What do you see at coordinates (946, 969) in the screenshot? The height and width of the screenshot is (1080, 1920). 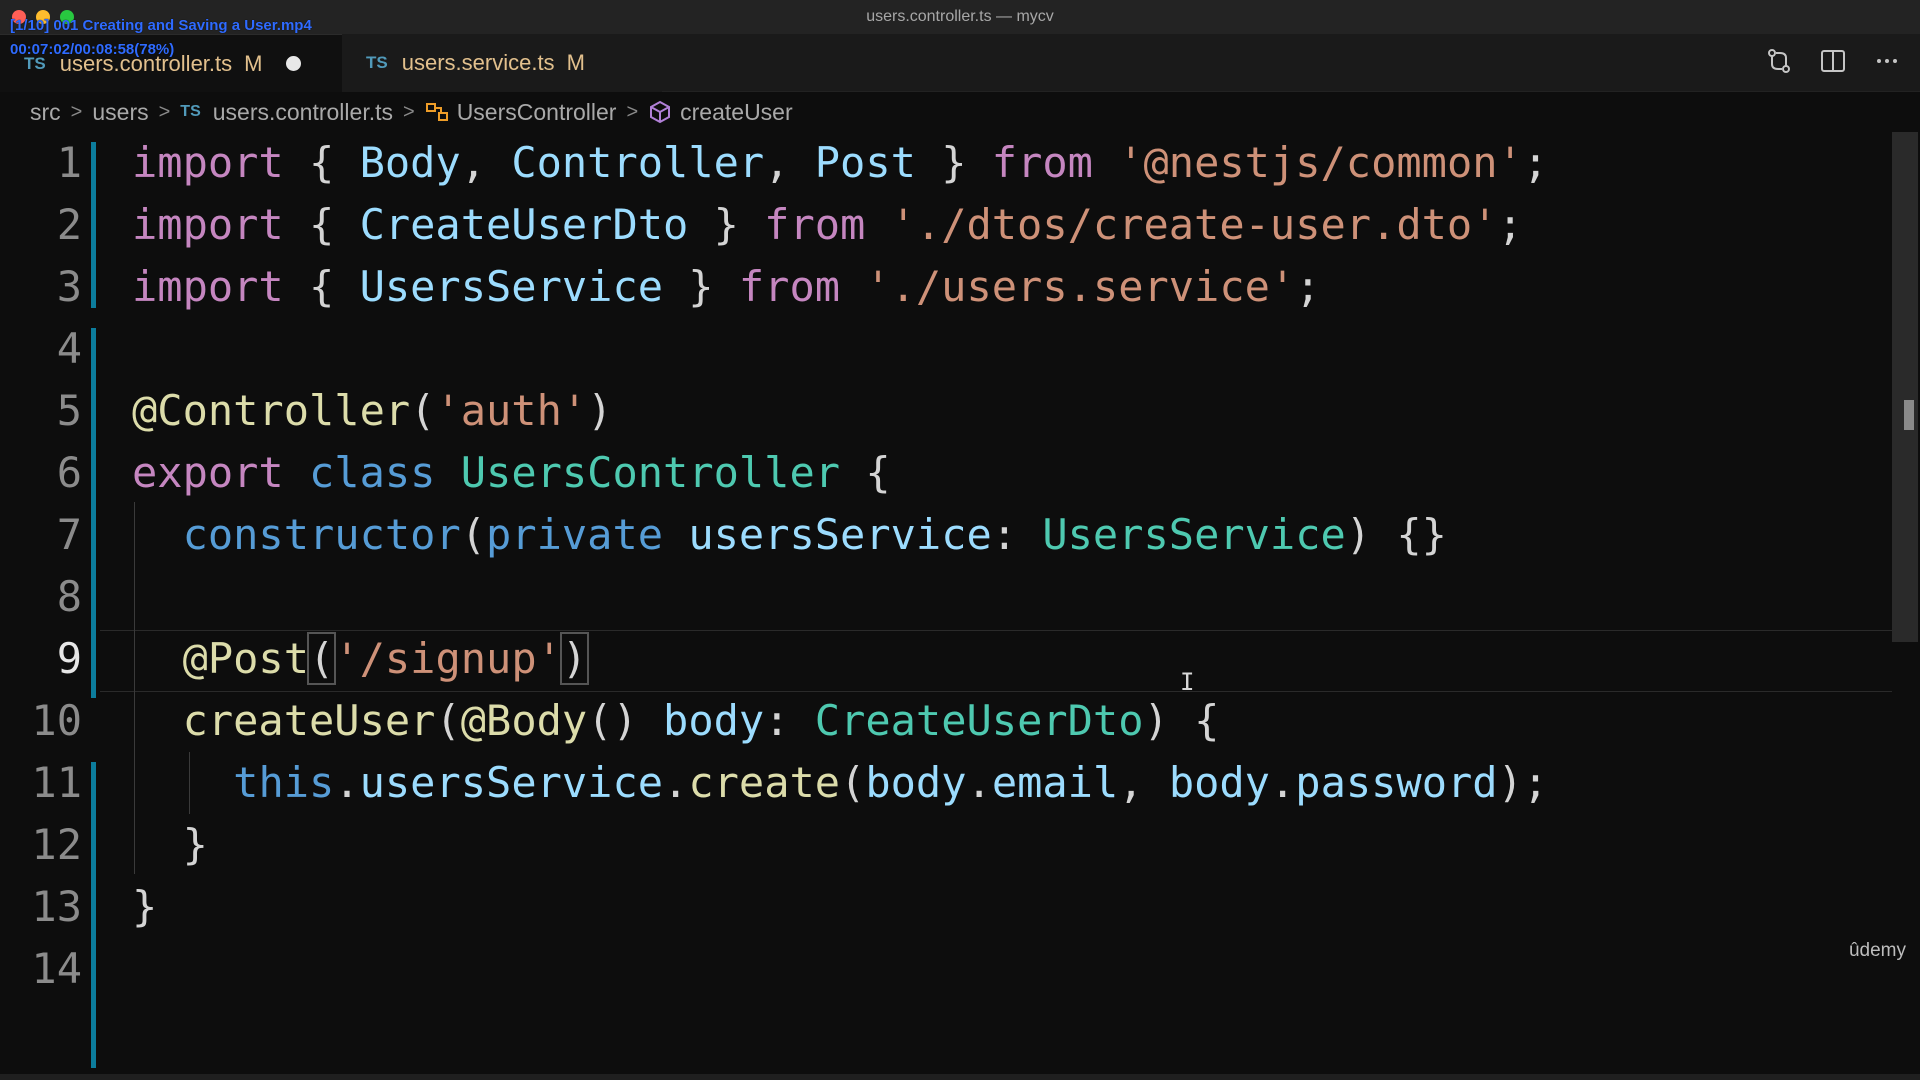 I see `code-line: 14` at bounding box center [946, 969].